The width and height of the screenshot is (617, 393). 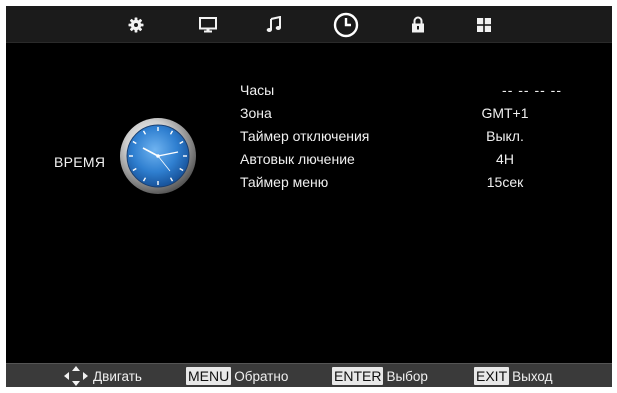 I want to click on tab-sound, so click(x=274, y=24).